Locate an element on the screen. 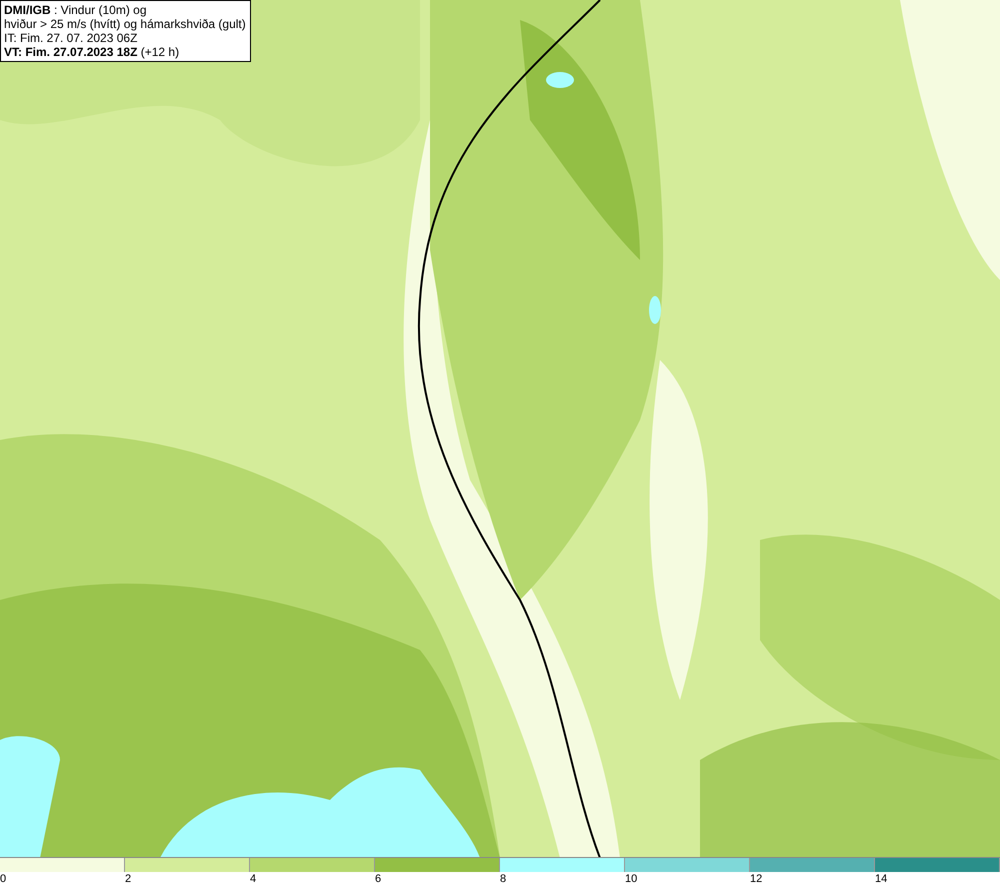 The width and height of the screenshot is (1000, 887). scale-label: 6 is located at coordinates (378, 879).